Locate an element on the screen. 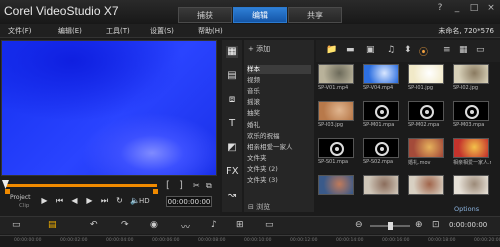  folder-item: 文件夹 is located at coordinates (279, 158).